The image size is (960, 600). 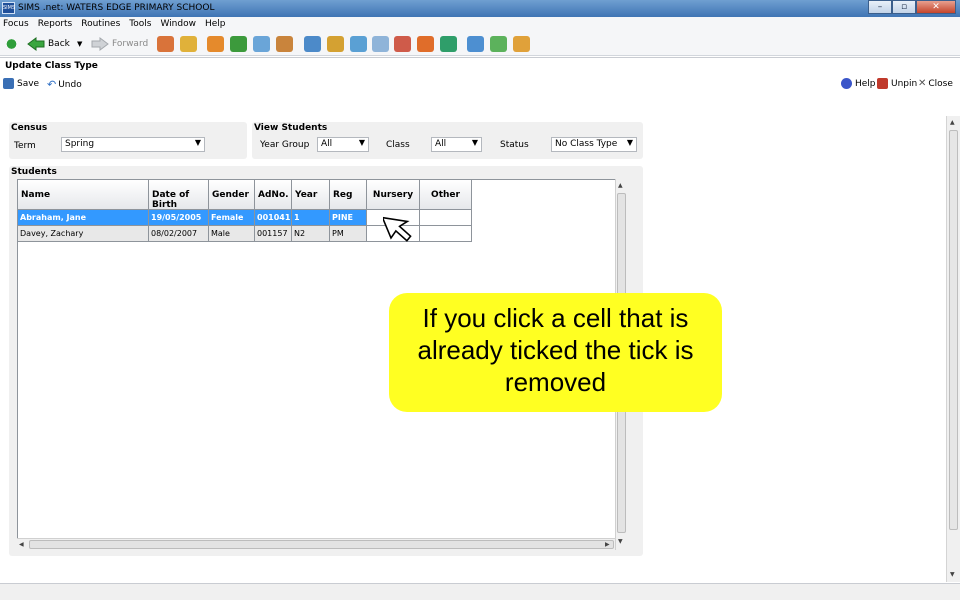 I want to click on term-label: Term, so click(x=25, y=146).